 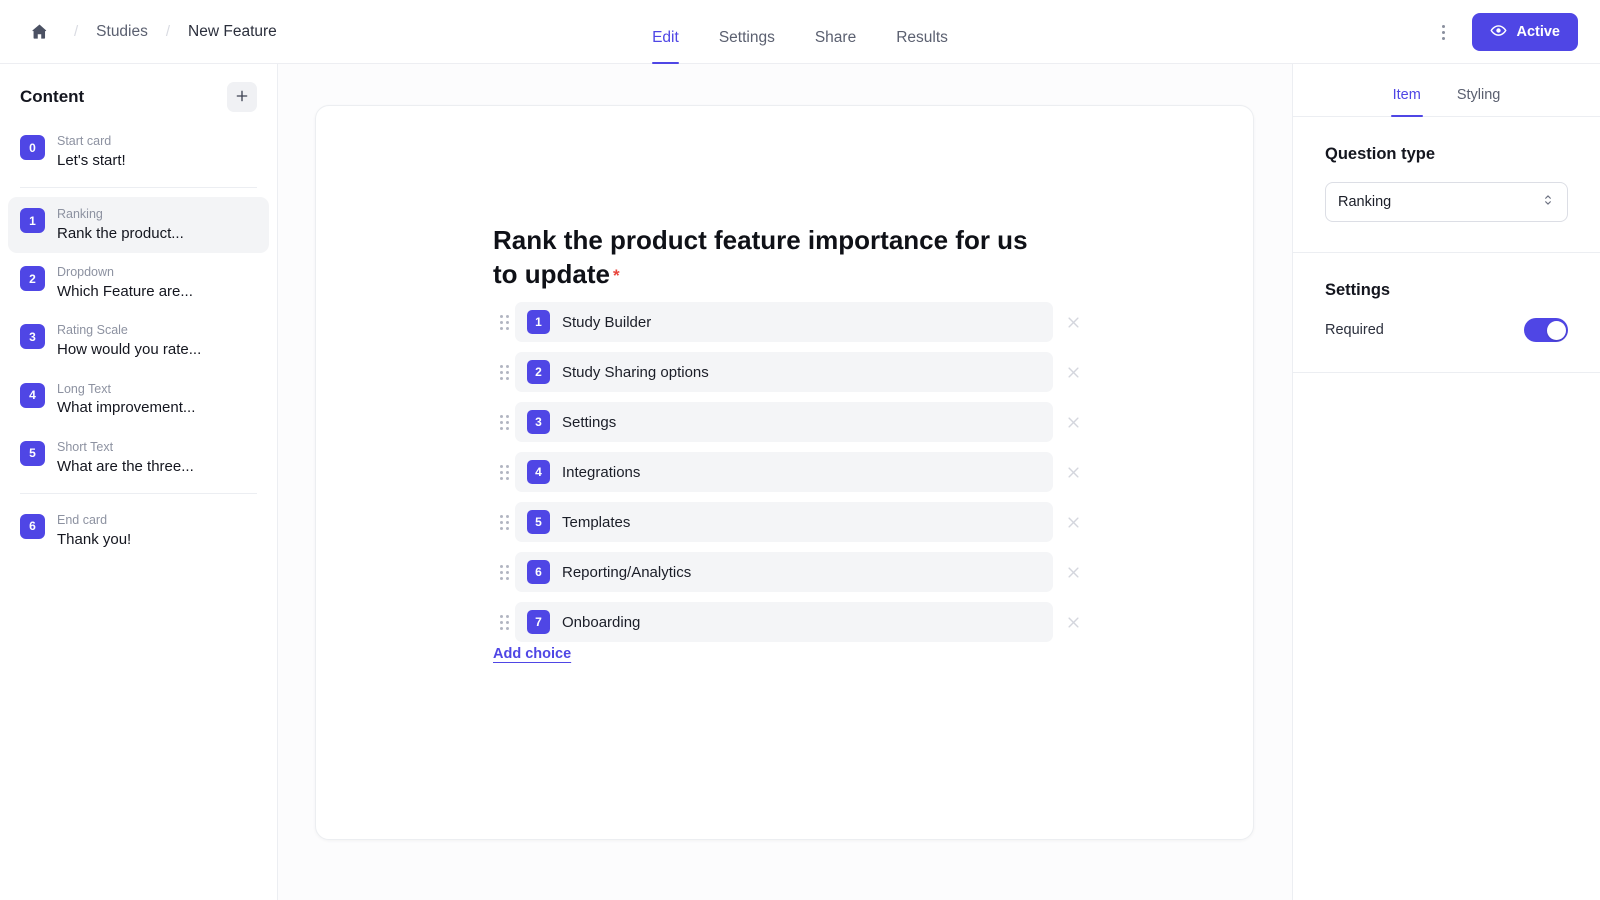 What do you see at coordinates (138, 188) in the screenshot?
I see `sidebar-divider-top` at bounding box center [138, 188].